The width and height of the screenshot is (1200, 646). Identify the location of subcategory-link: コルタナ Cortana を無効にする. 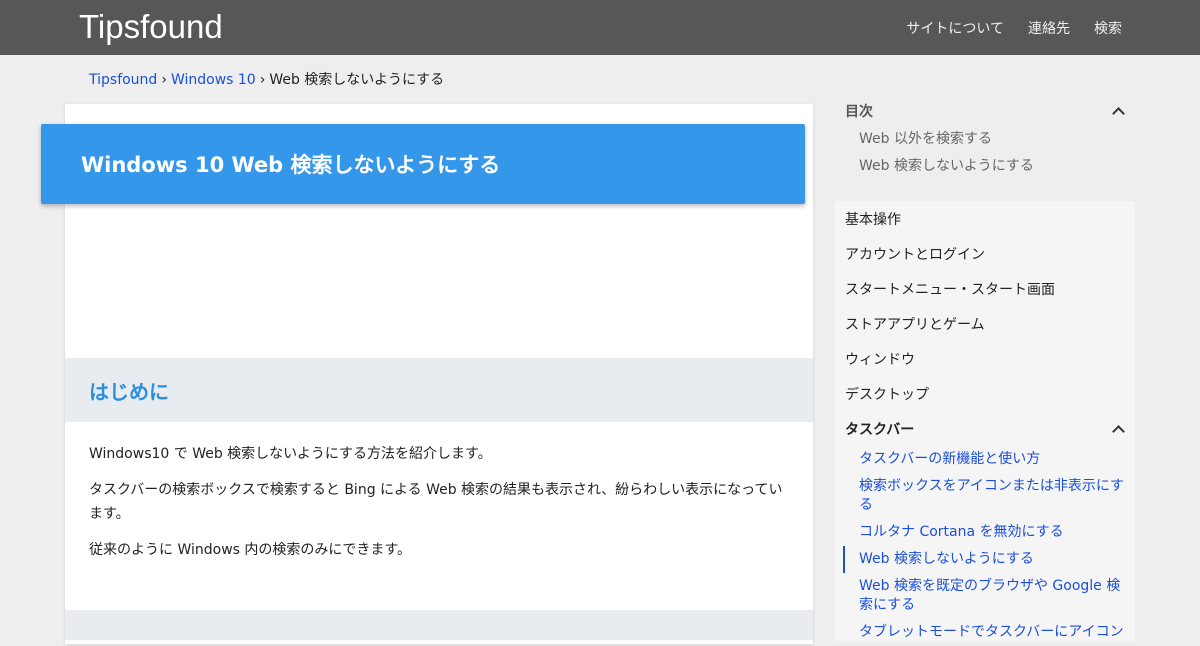
(993, 532).